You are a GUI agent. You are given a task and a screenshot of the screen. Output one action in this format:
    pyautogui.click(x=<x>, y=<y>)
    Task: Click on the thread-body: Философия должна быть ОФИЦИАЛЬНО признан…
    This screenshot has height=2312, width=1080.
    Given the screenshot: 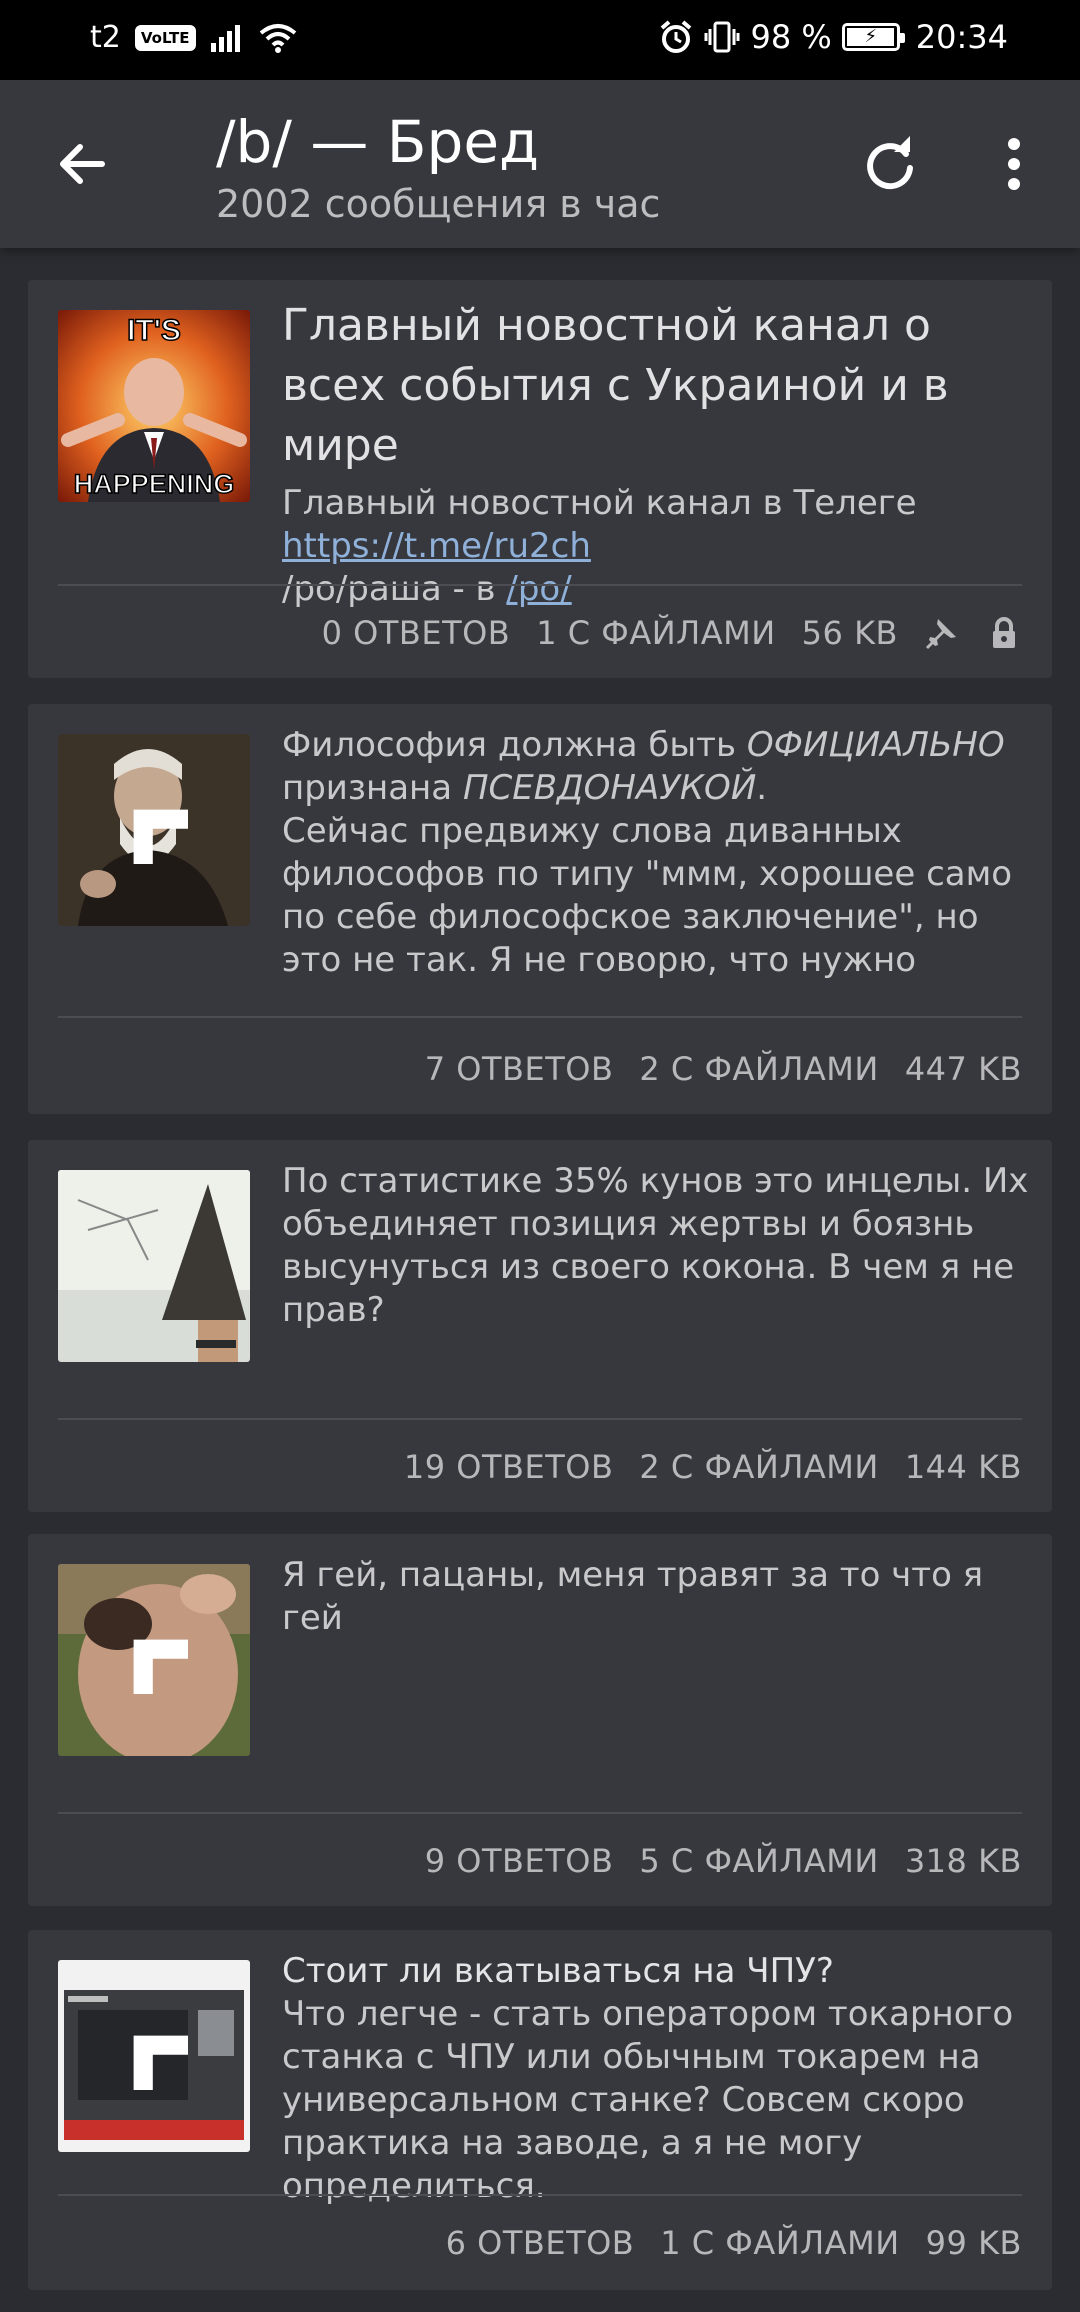 What is the action you would take?
    pyautogui.click(x=657, y=853)
    